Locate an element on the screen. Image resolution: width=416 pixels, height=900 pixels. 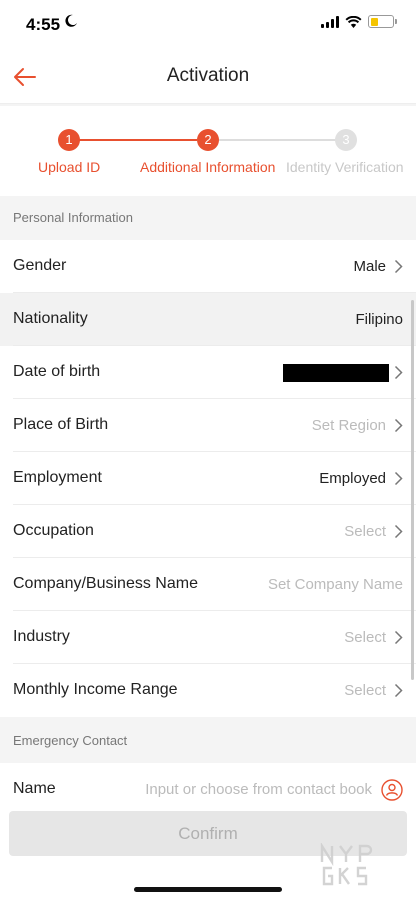
redacted-value is located at coordinates (336, 373).